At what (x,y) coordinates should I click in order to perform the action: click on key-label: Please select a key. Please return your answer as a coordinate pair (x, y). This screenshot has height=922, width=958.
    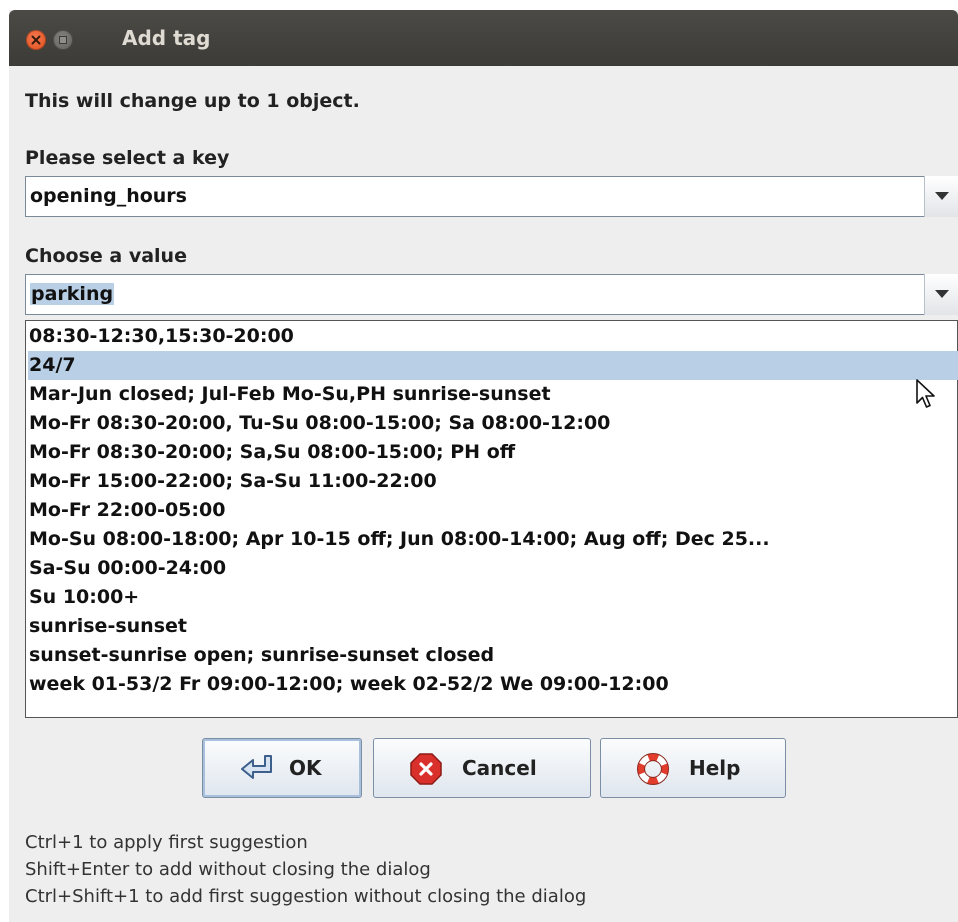
    Looking at the image, I should click on (127, 158).